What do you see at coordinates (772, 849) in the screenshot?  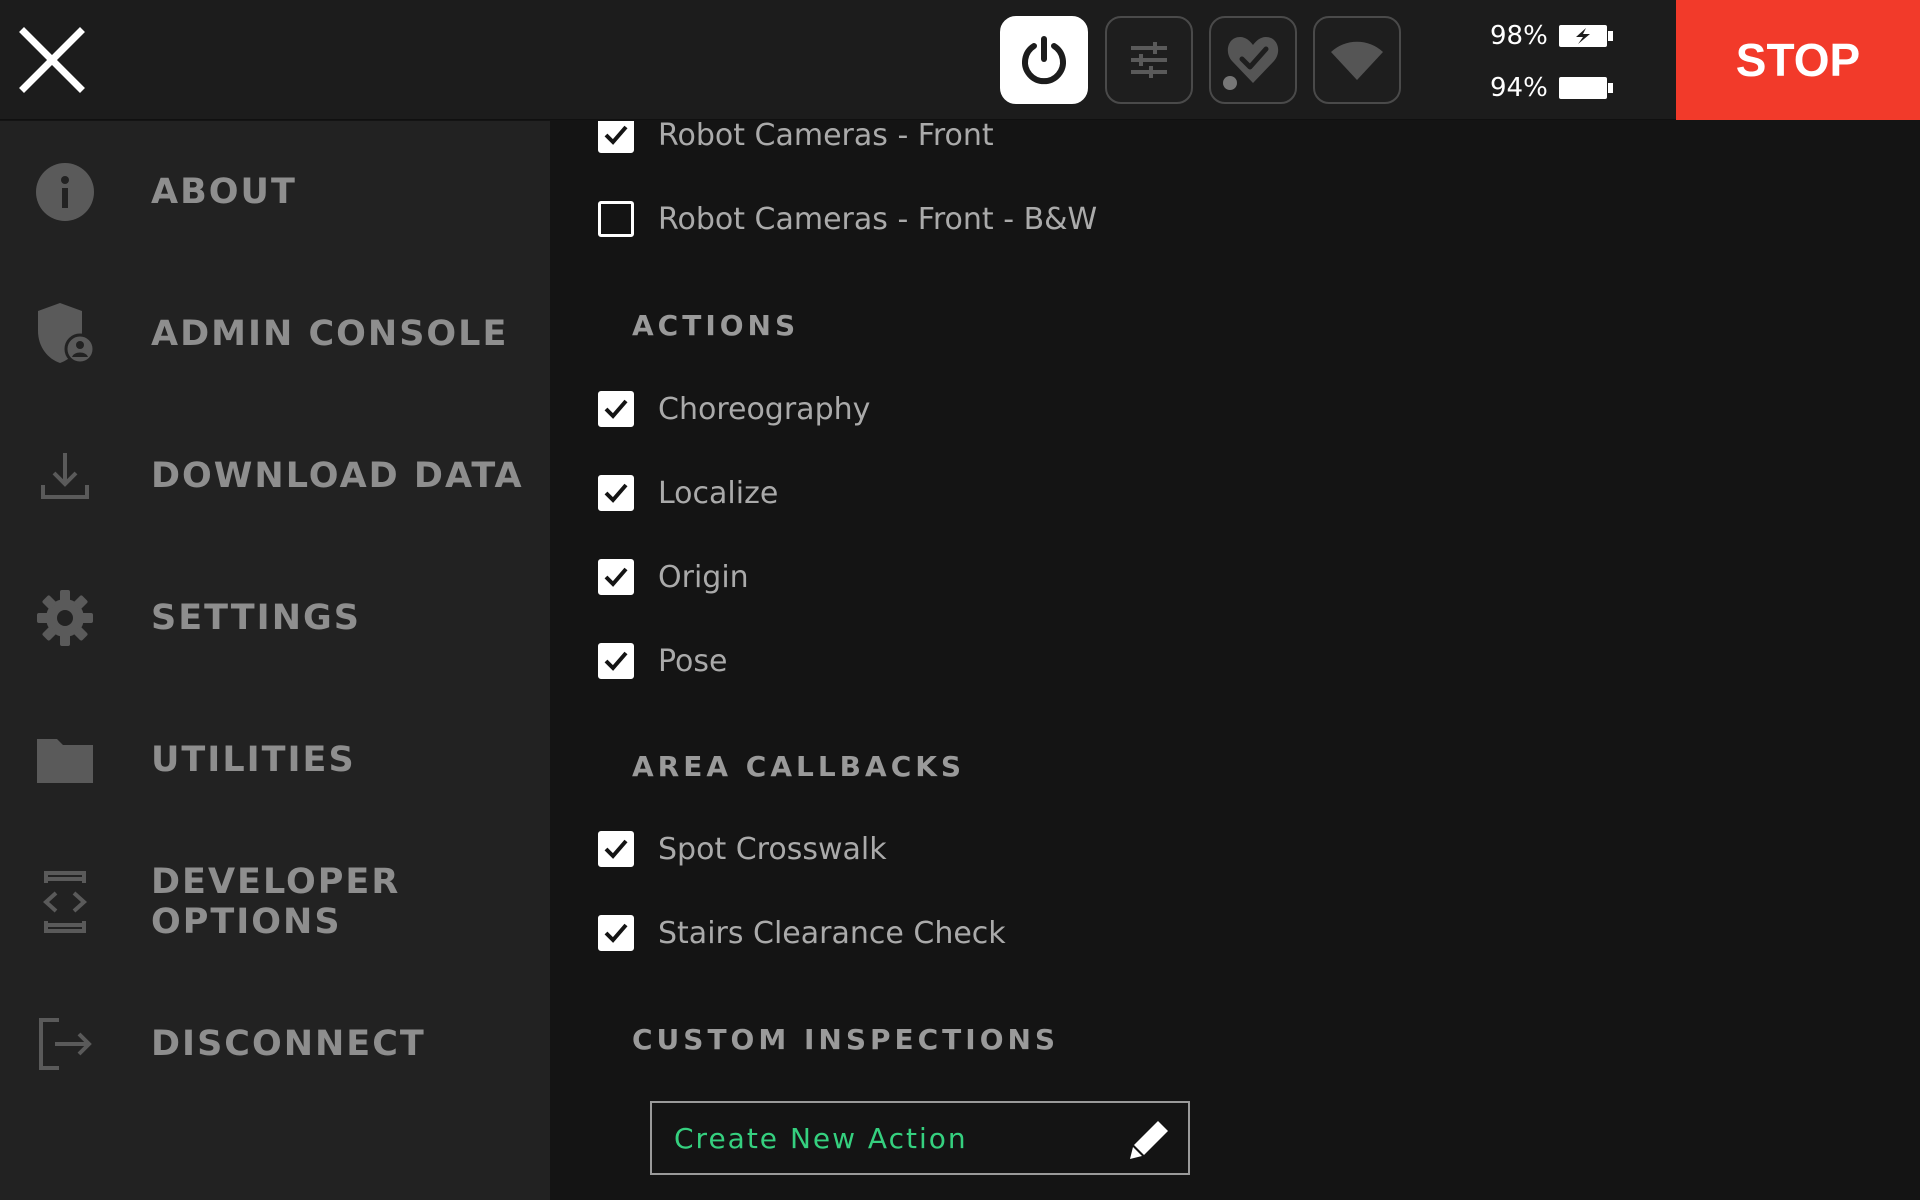 I see `checkbox-label: Spot Crosswalk` at bounding box center [772, 849].